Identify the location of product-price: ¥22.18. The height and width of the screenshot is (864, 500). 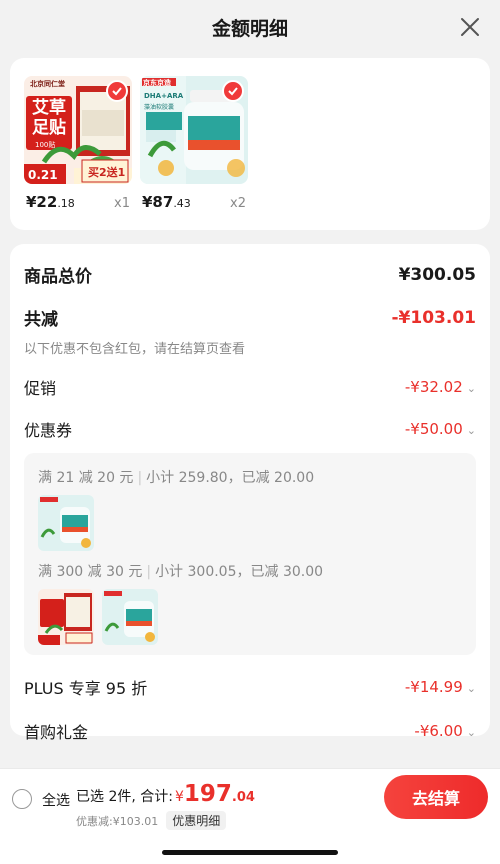
(50, 202).